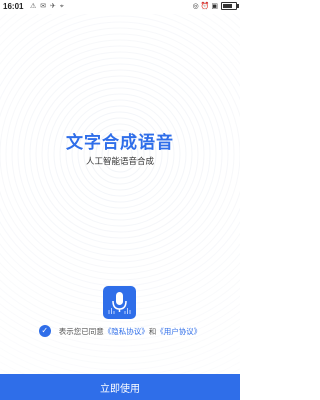  Describe the element at coordinates (152, 331) in the screenshot. I see `agreement-and: 和` at that location.